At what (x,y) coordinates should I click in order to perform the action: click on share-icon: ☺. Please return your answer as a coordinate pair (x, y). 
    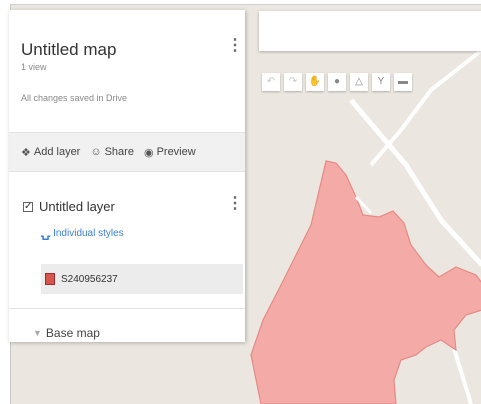
    Looking at the image, I should click on (96, 152).